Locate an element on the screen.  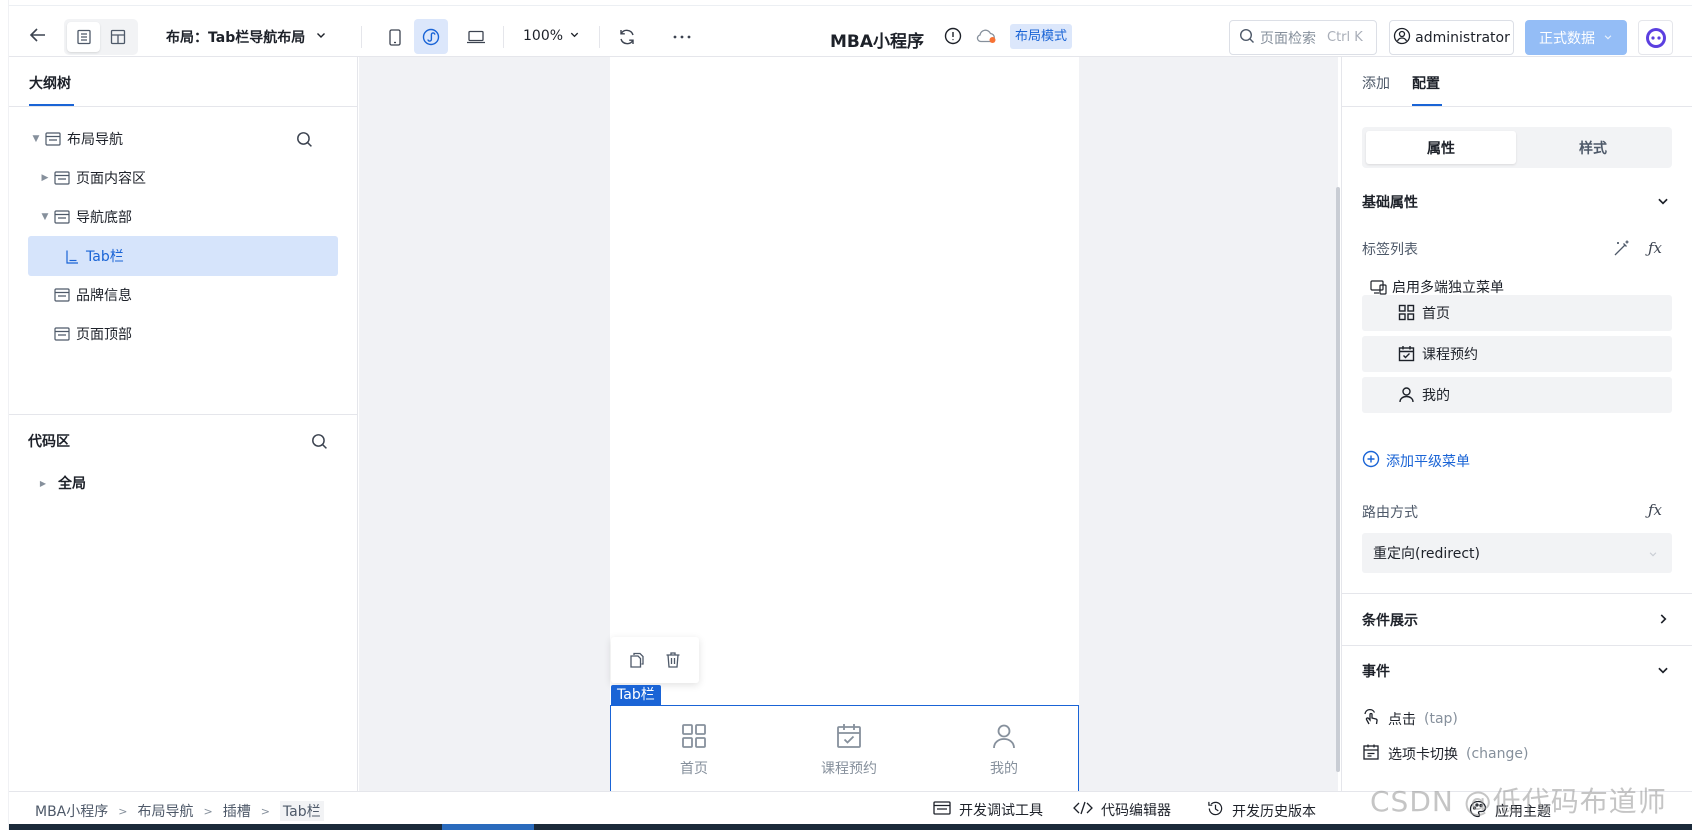
user-button: administrator is located at coordinates (1451, 37).